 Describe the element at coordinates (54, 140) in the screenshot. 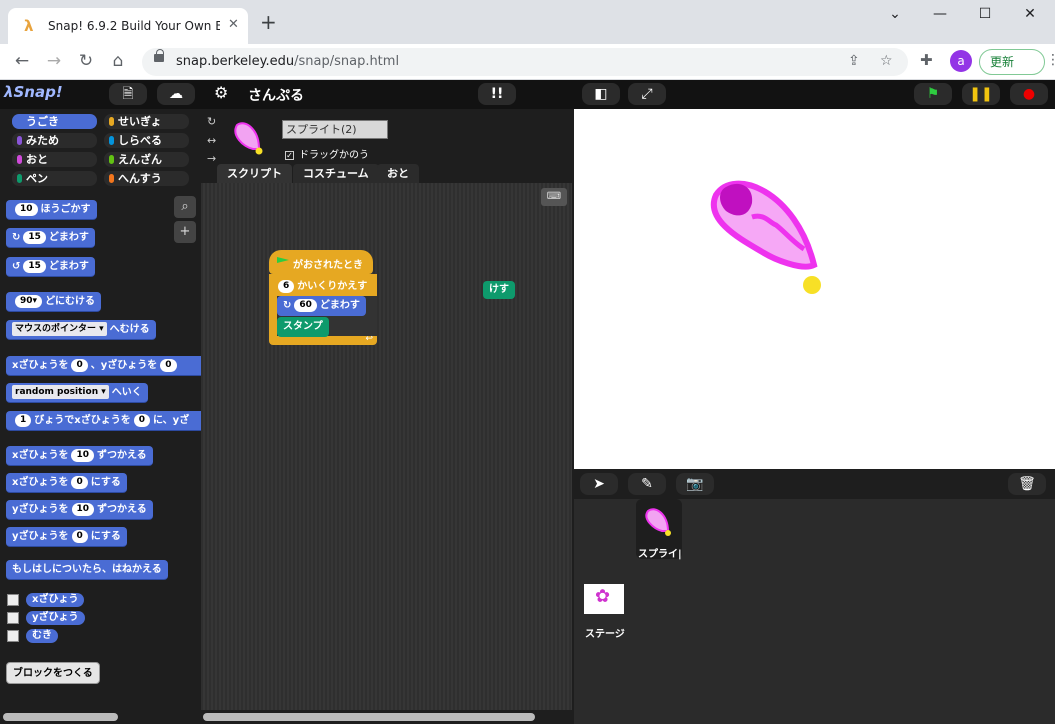

I see `category-looks: みため` at that location.